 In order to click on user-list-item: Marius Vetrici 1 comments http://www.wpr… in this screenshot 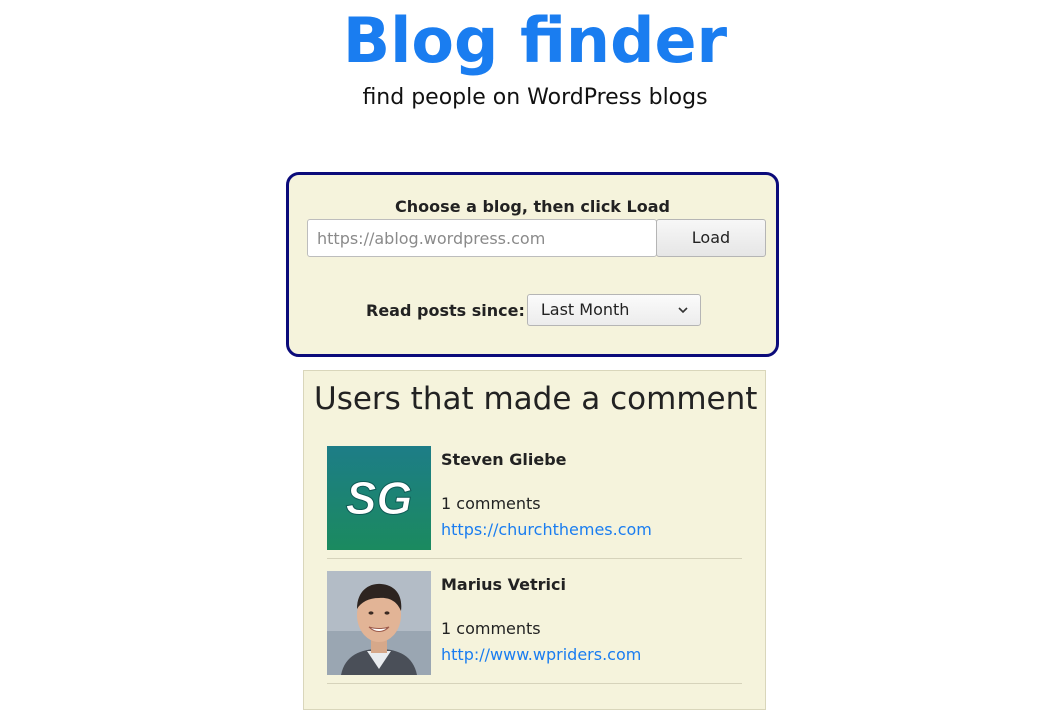, I will do `click(534, 627)`.